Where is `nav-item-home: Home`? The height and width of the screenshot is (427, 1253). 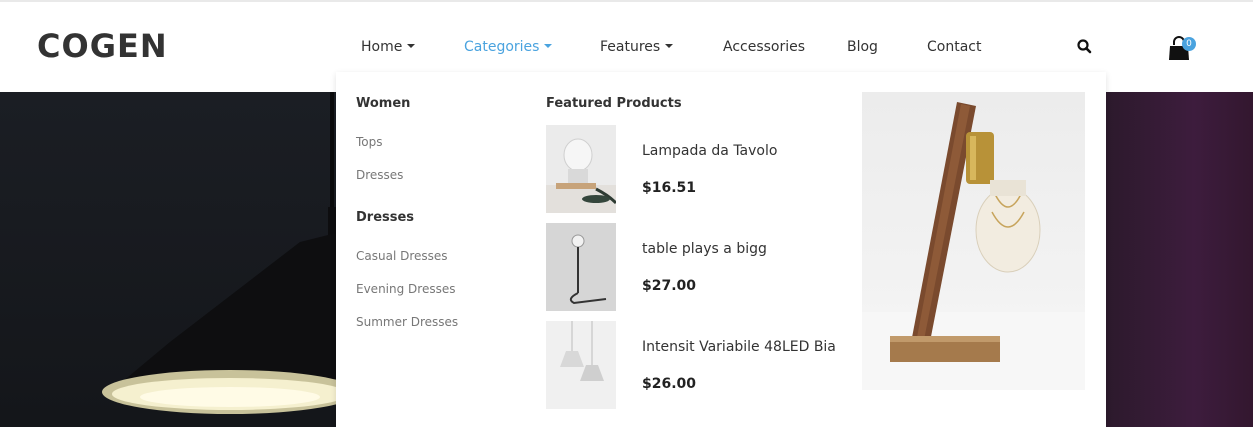 nav-item-home: Home is located at coordinates (388, 47).